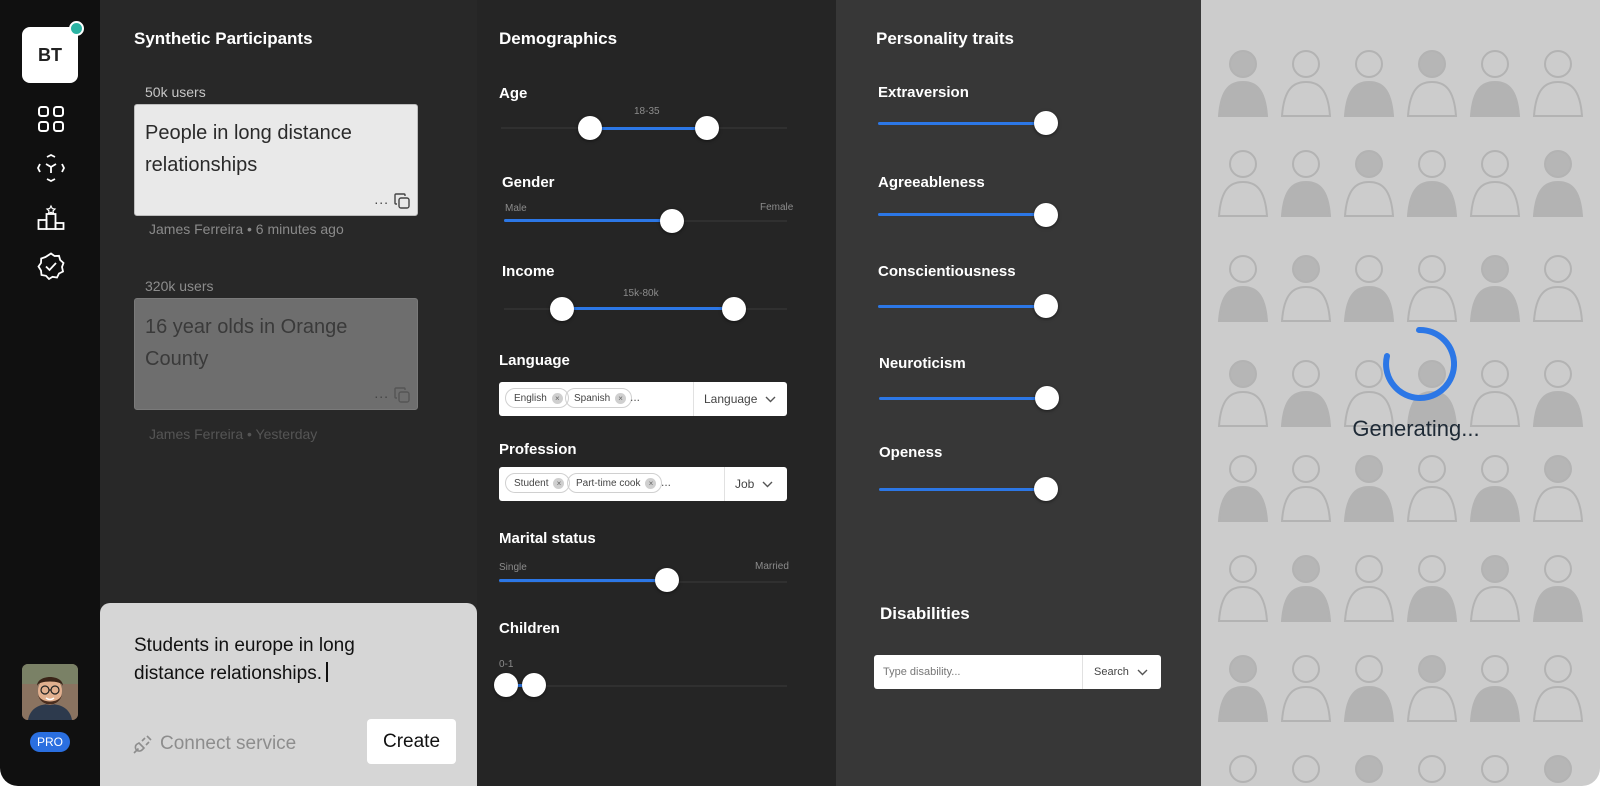 Image resolution: width=1600 pixels, height=792 pixels. What do you see at coordinates (745, 484) in the screenshot?
I see `dropdown-label: Job` at bounding box center [745, 484].